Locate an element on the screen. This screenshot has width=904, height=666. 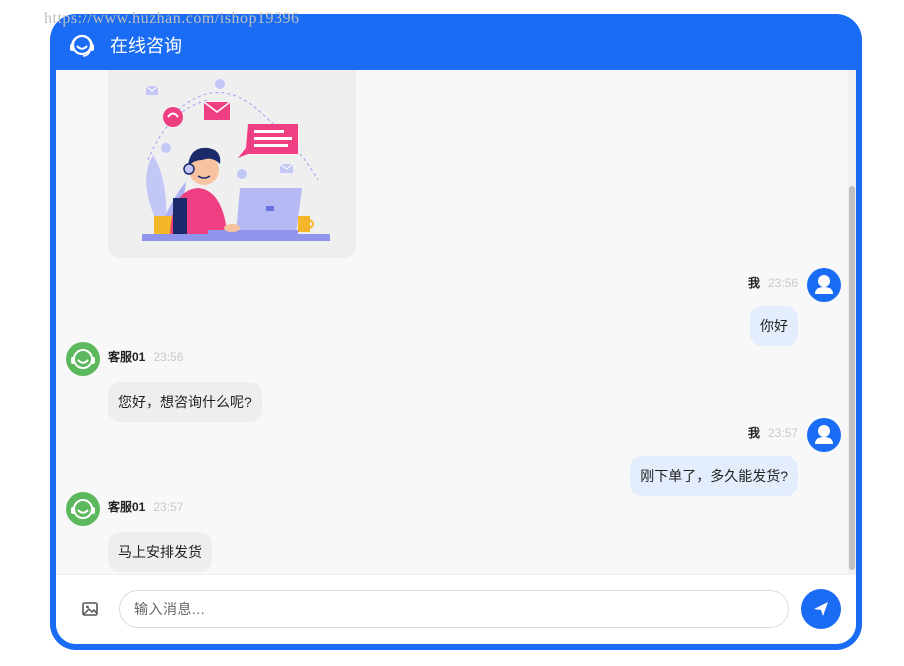
message-meta: 我 23:57 is located at coordinates (773, 432).